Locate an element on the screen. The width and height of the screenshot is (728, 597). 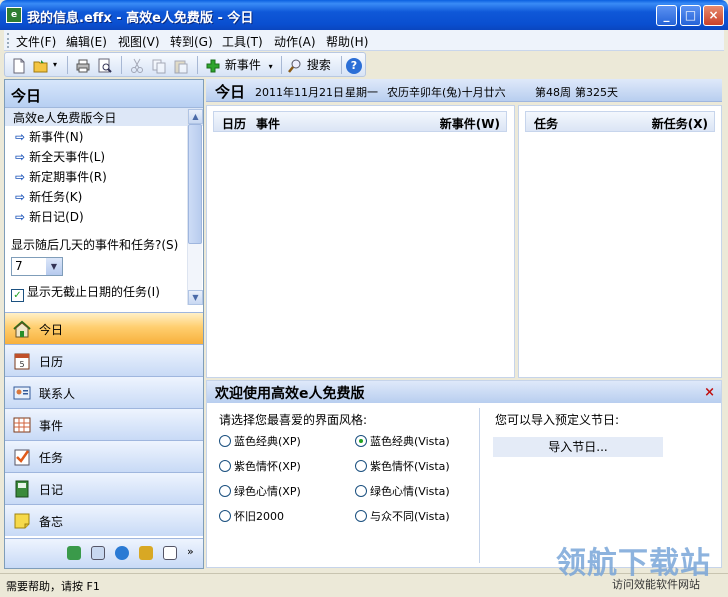
left-scrollbar: ▲ ▼ is located at coordinates (195, 207).